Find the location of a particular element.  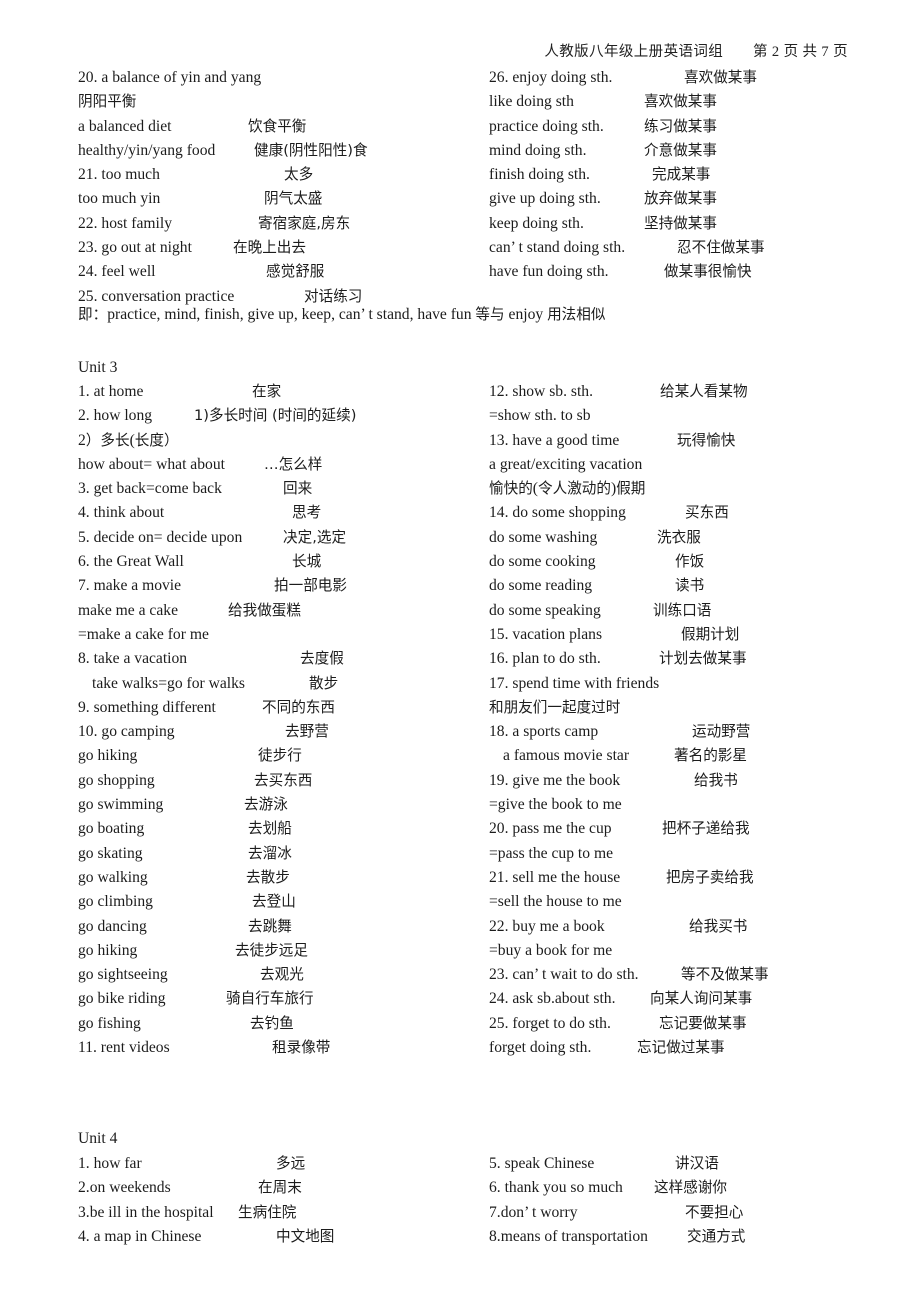

entry-term: 21. too much is located at coordinates (119, 175).